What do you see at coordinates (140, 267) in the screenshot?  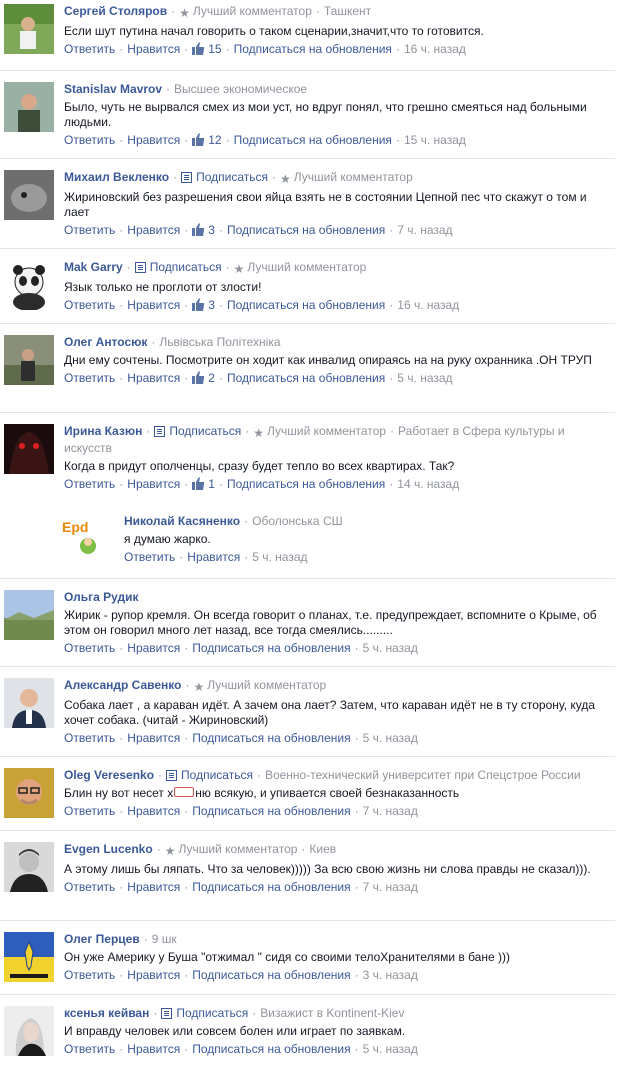 I see `subscribe-icon` at bounding box center [140, 267].